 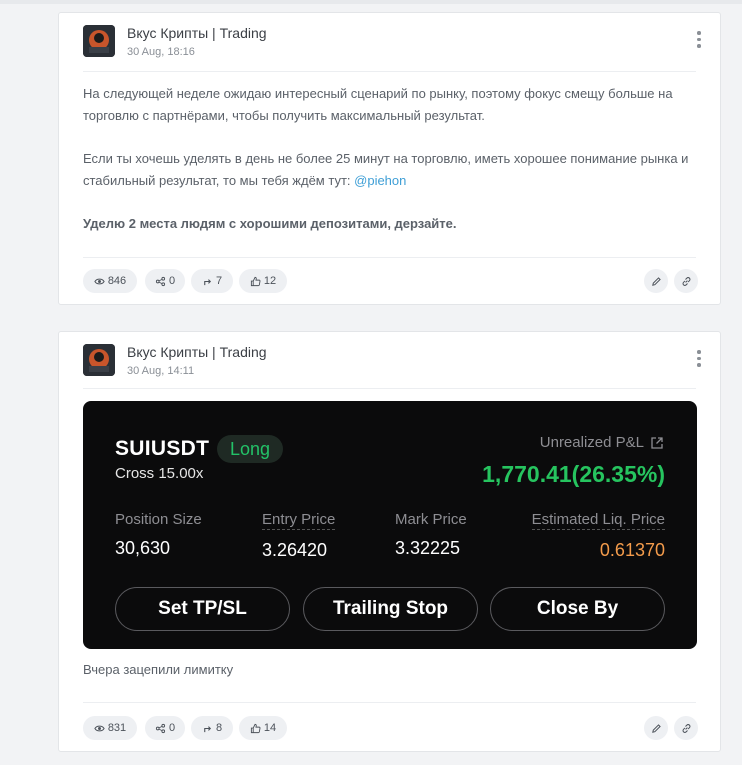 What do you see at coordinates (219, 281) in the screenshot?
I see `forwards-count: 7` at bounding box center [219, 281].